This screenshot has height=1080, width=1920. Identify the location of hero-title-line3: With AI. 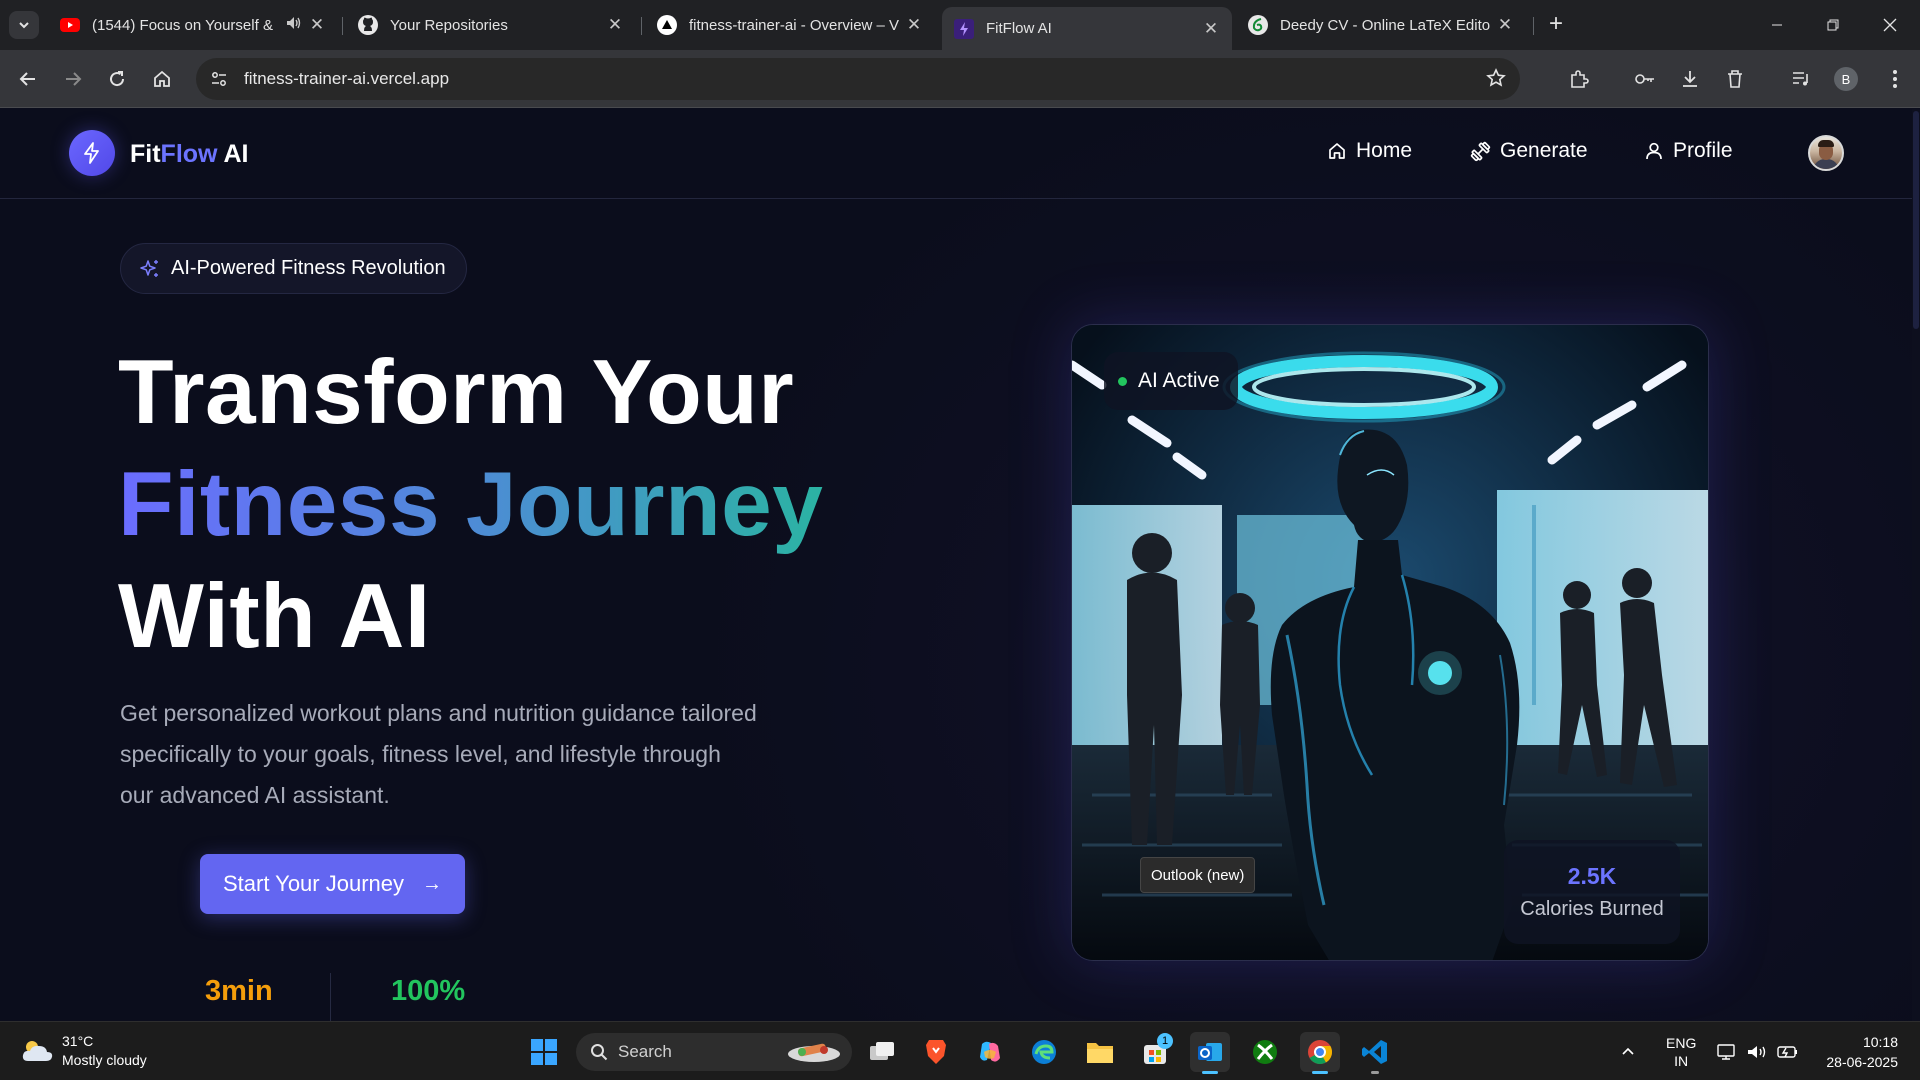
(274, 616).